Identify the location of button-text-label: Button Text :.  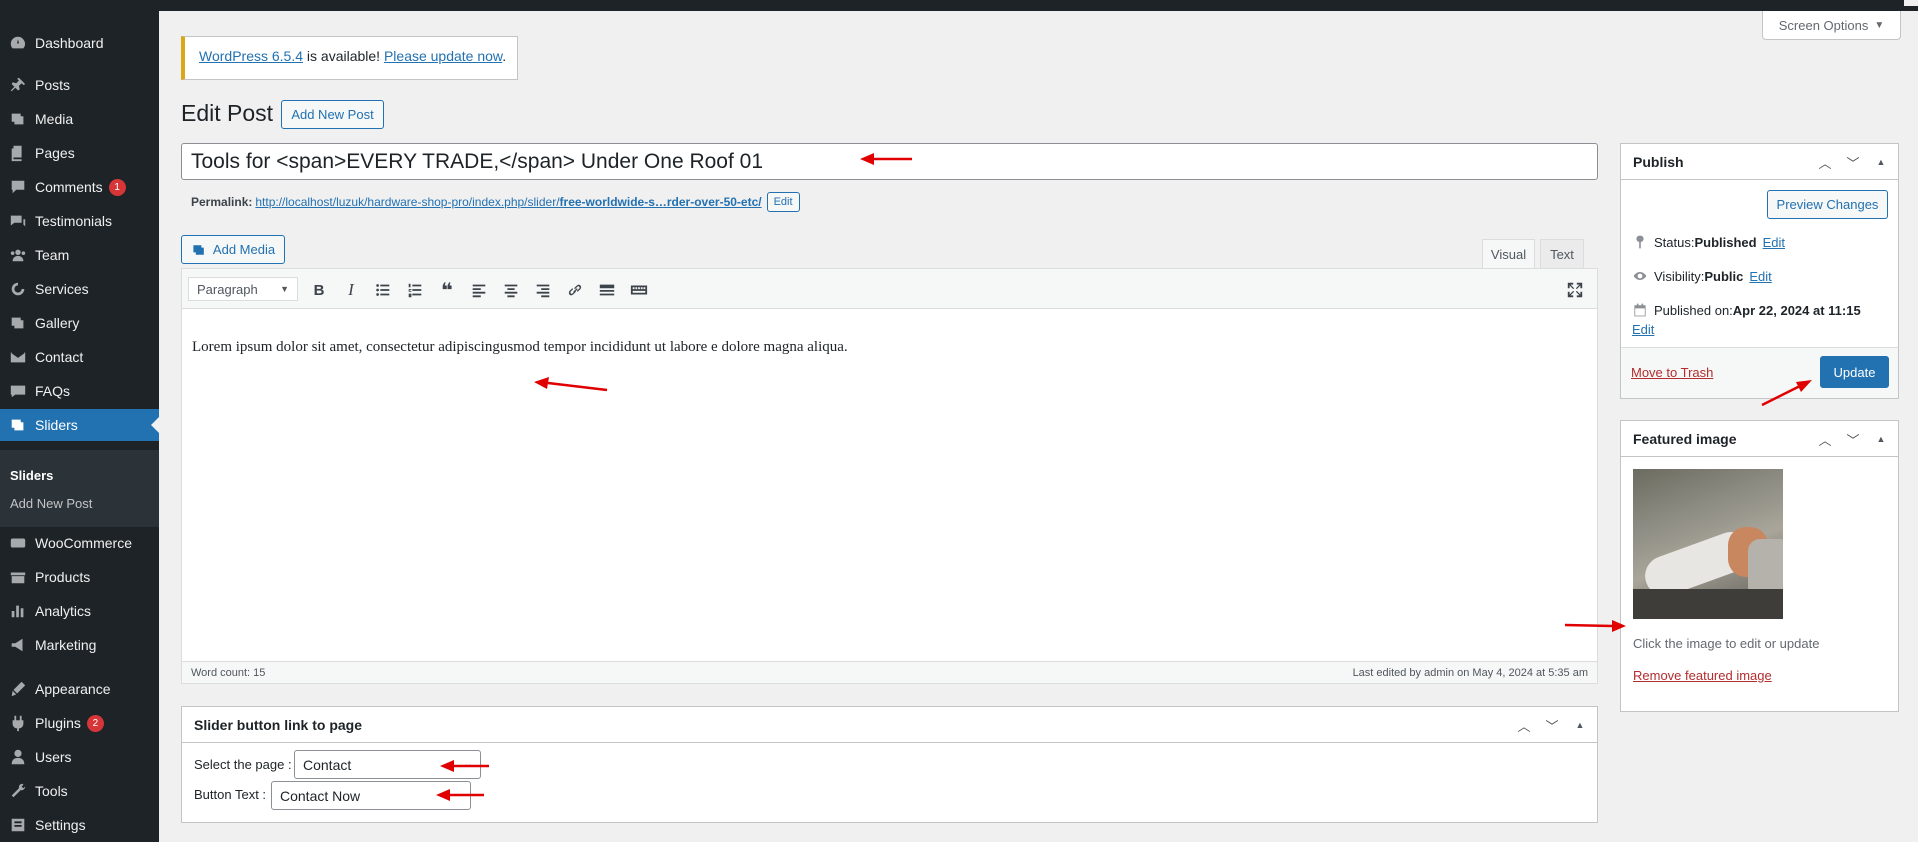
(230, 794).